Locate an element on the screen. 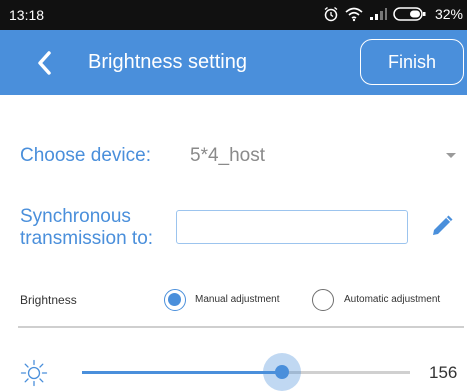 This screenshot has height=392, width=467. brightness-slider-track is located at coordinates (246, 372).